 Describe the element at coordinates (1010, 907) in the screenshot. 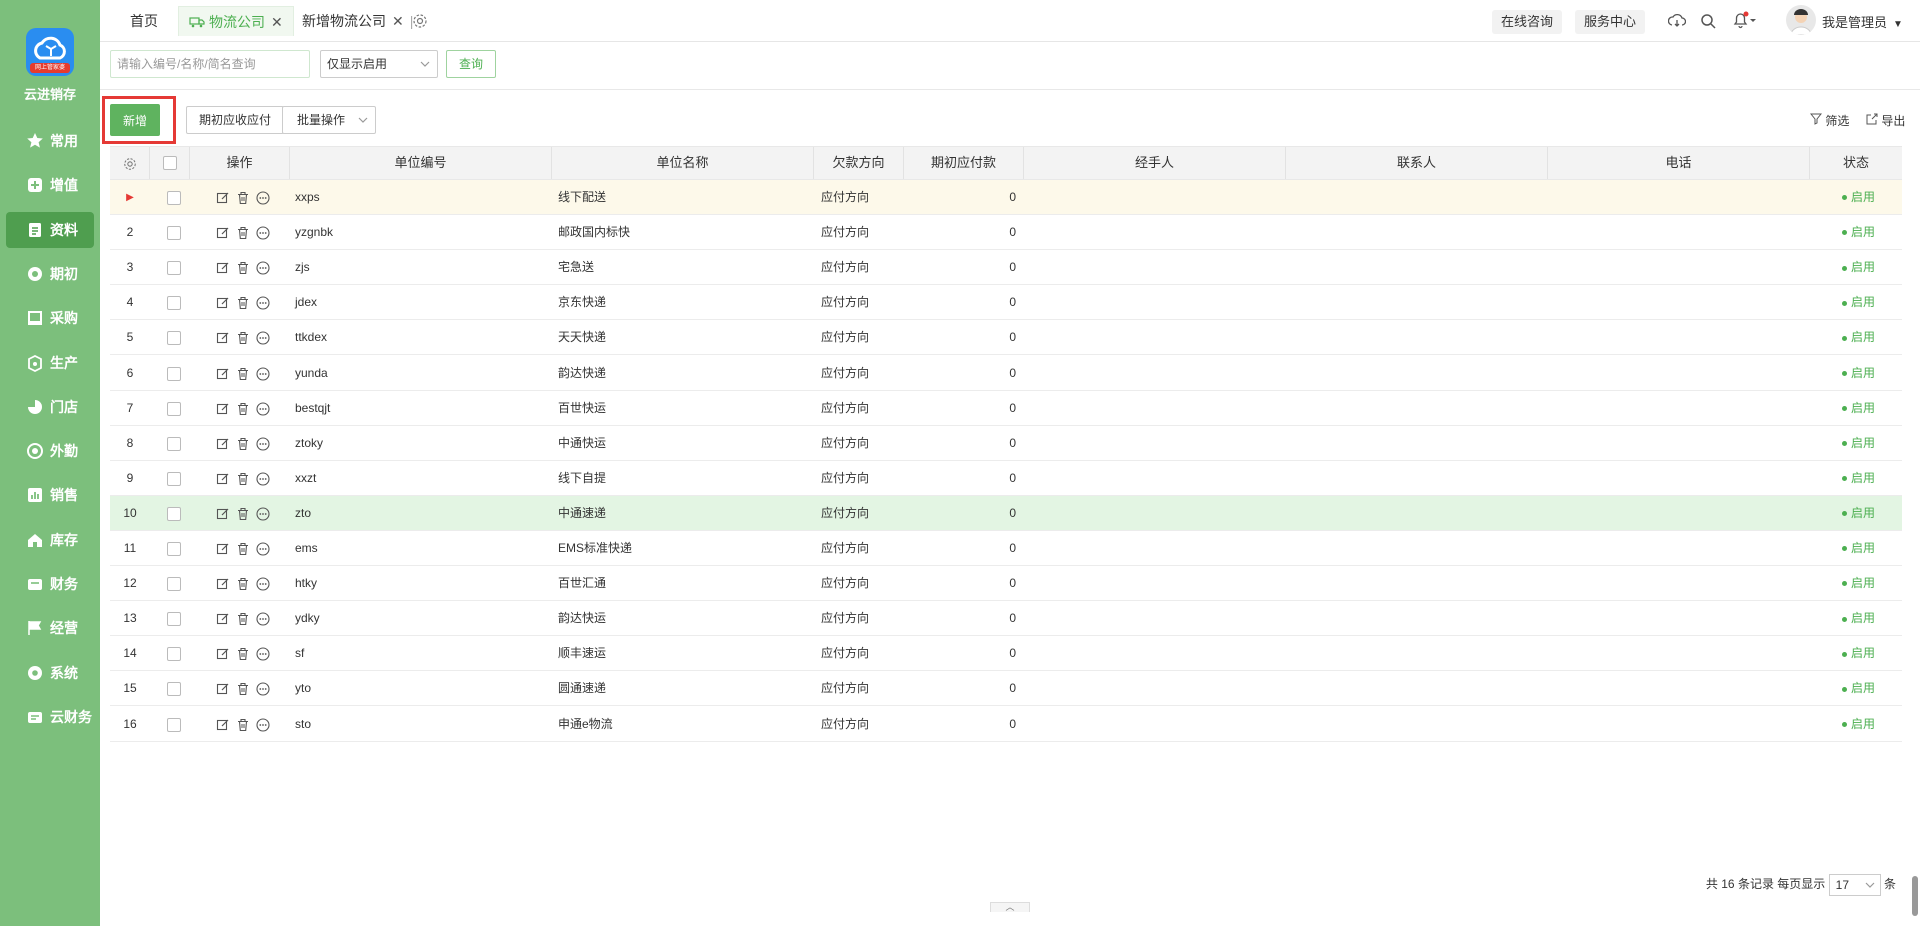

I see `collapse-handle: ︿` at that location.